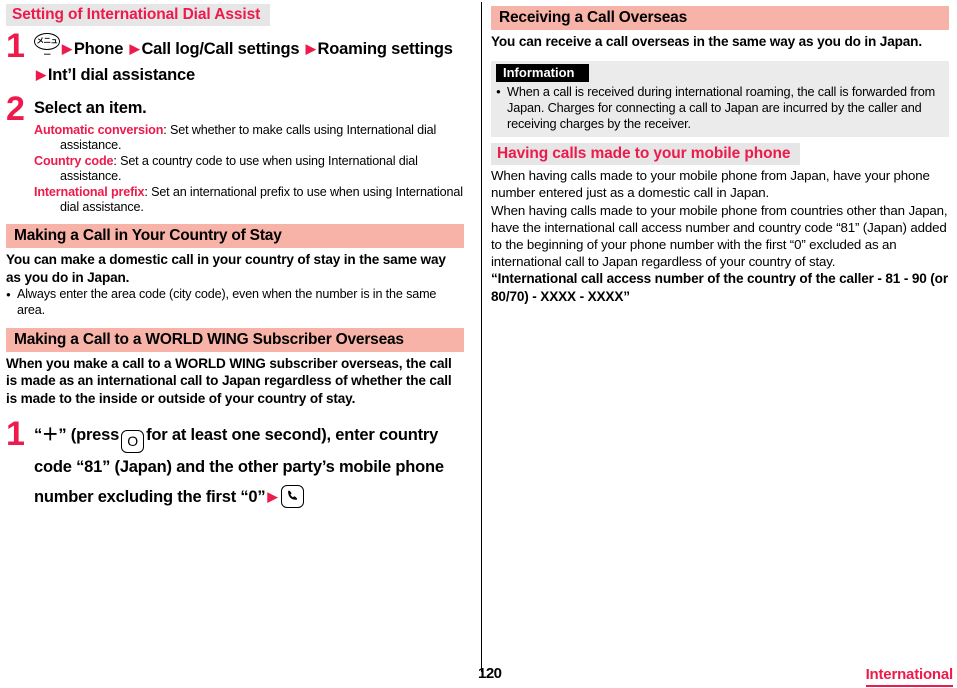 The height and width of the screenshot is (688, 957). Describe the element at coordinates (646, 154) in the screenshot. I see `heading-having-calls-made: Having calls made to your mobile phone` at that location.